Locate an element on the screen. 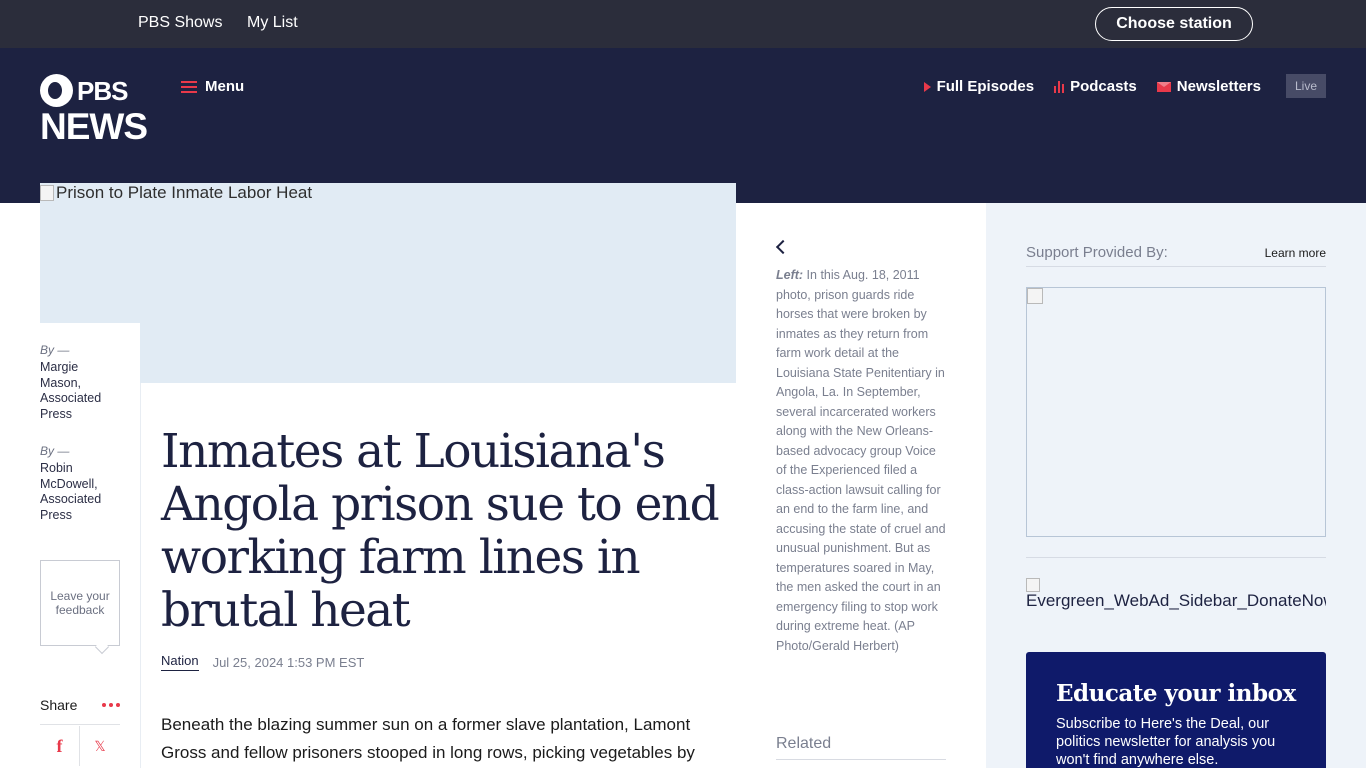 The height and width of the screenshot is (768, 1366). newsletter-promo-title: Educate your inbox is located at coordinates (1176, 693).